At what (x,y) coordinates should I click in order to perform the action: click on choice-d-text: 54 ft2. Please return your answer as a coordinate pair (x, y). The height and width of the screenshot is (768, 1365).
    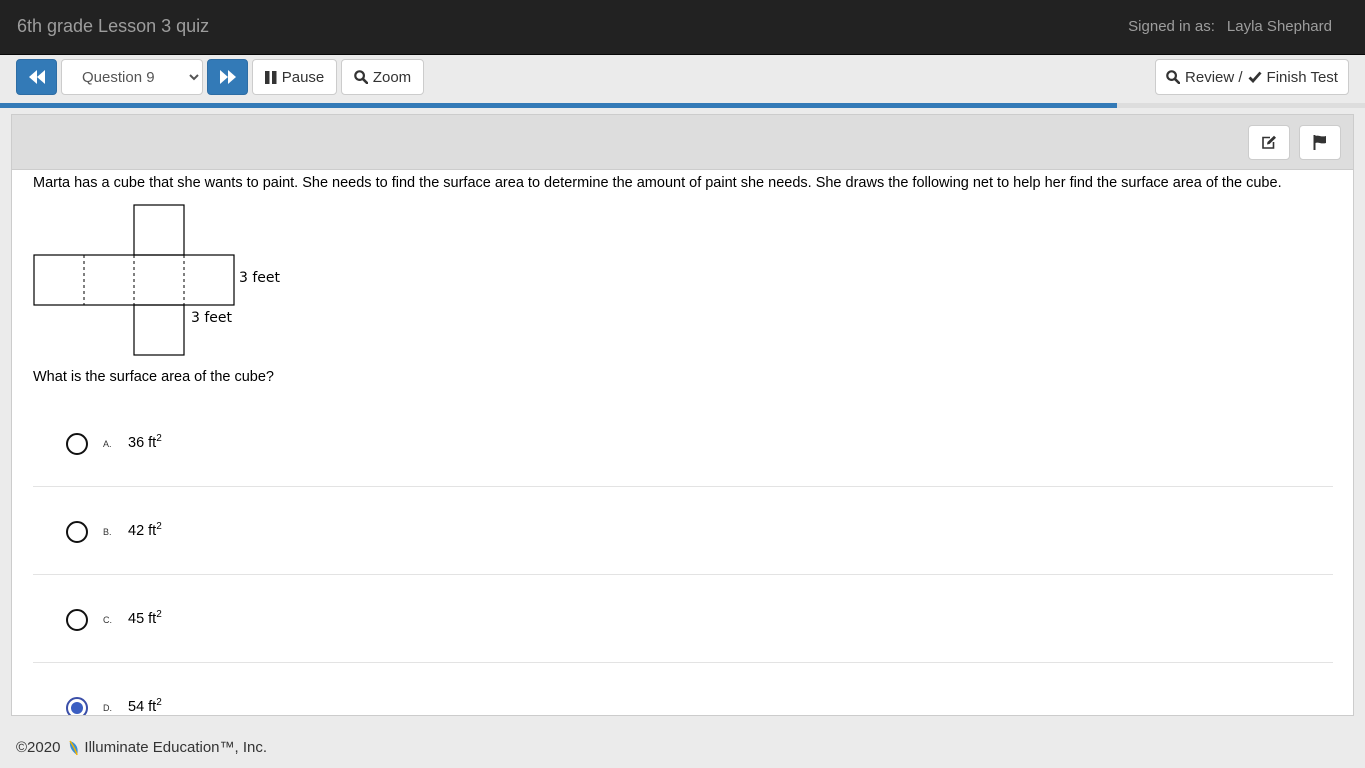
    Looking at the image, I should click on (145, 706).